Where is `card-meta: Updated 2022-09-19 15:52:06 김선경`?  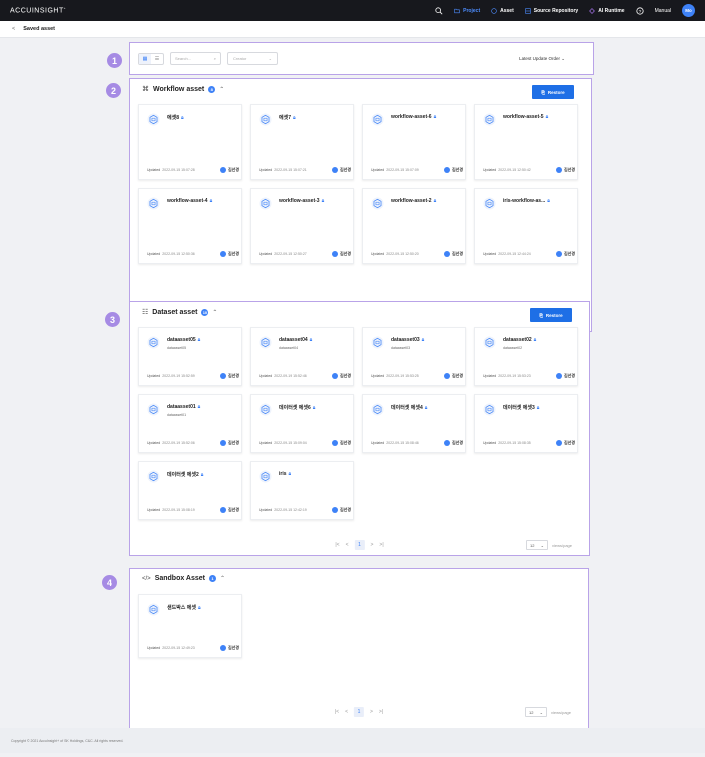
card-meta: Updated 2022-09-19 15:52:06 김선경 is located at coordinates (193, 443).